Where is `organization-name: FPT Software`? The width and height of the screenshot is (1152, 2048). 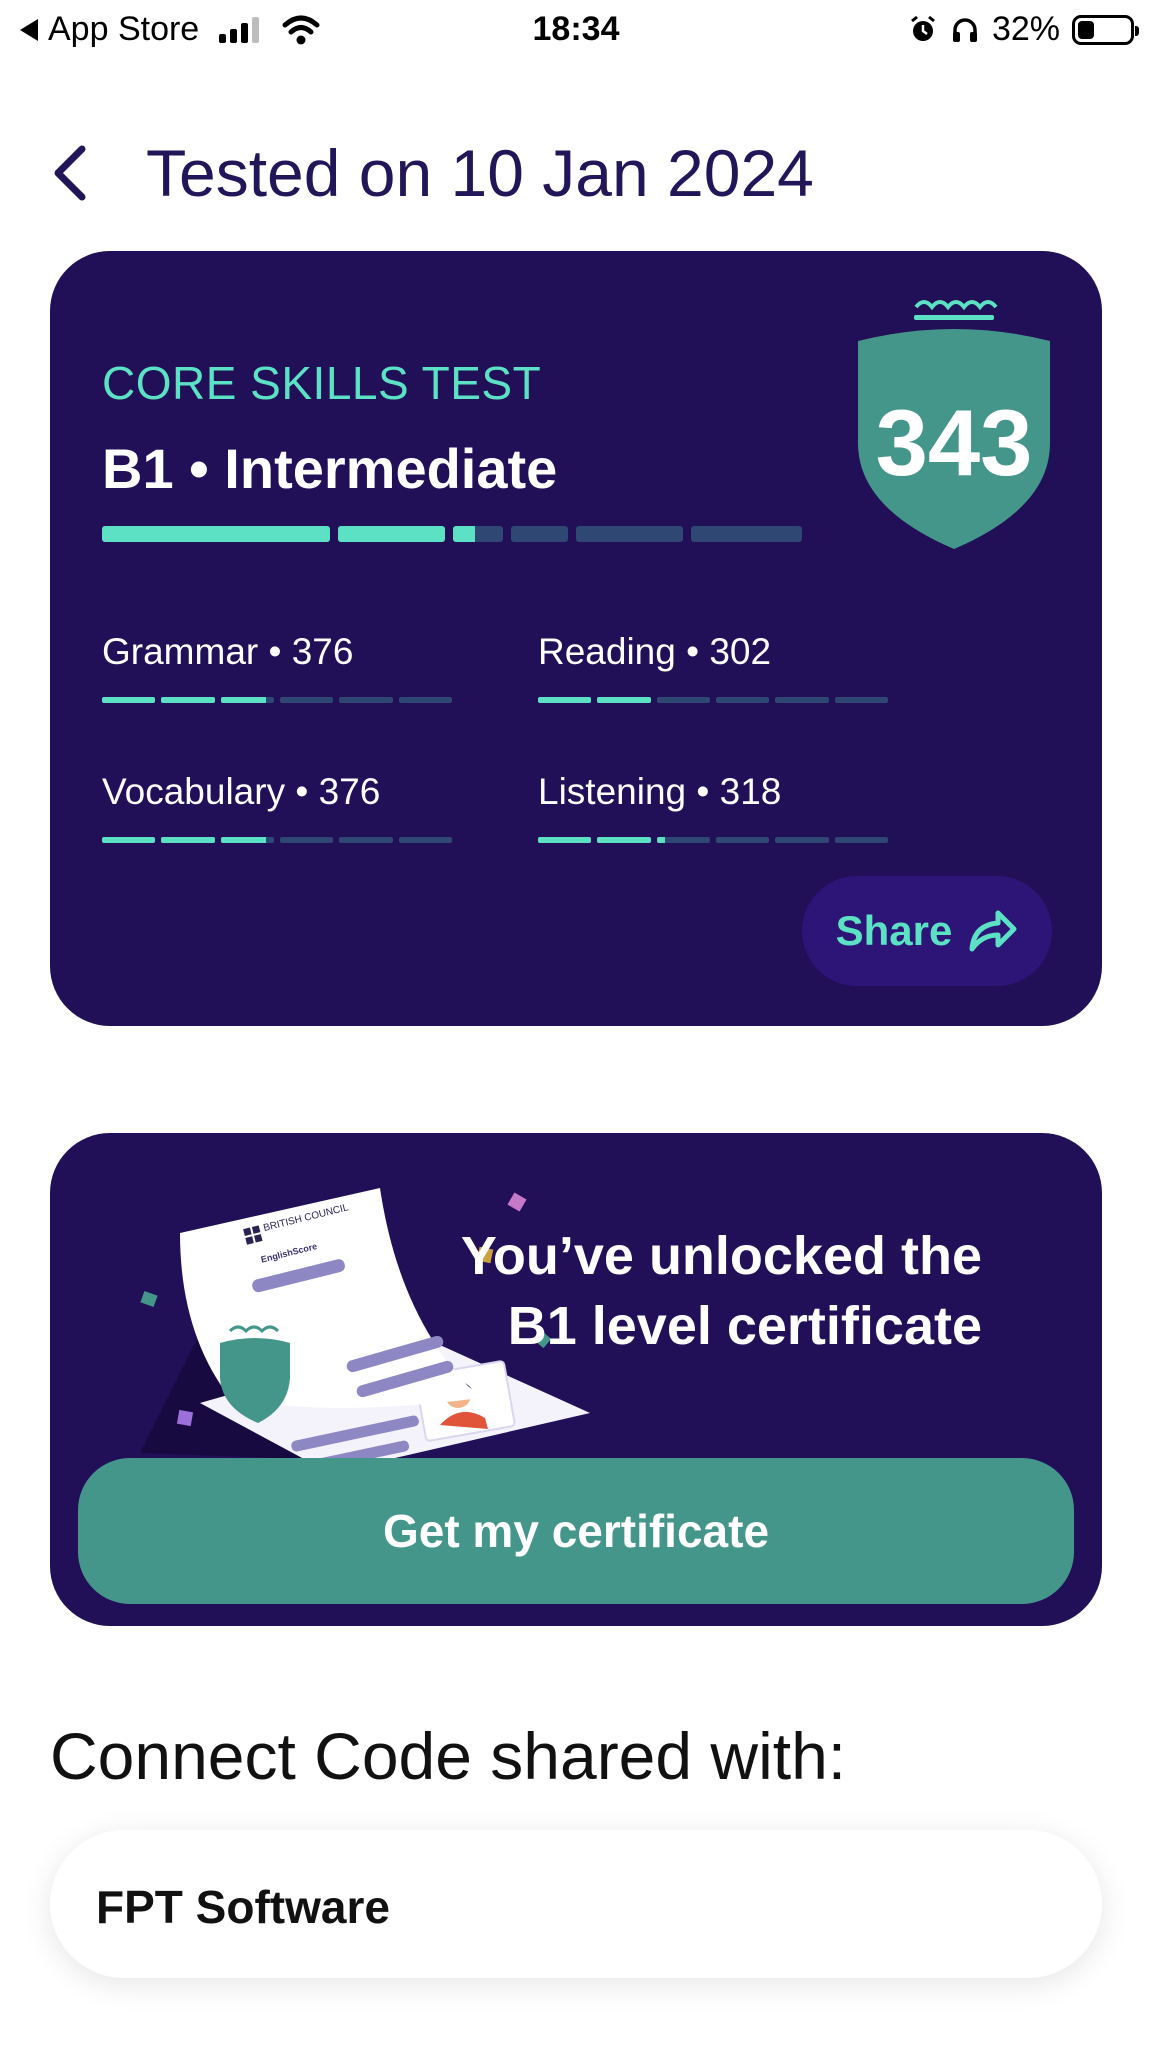 organization-name: FPT Software is located at coordinates (243, 1907).